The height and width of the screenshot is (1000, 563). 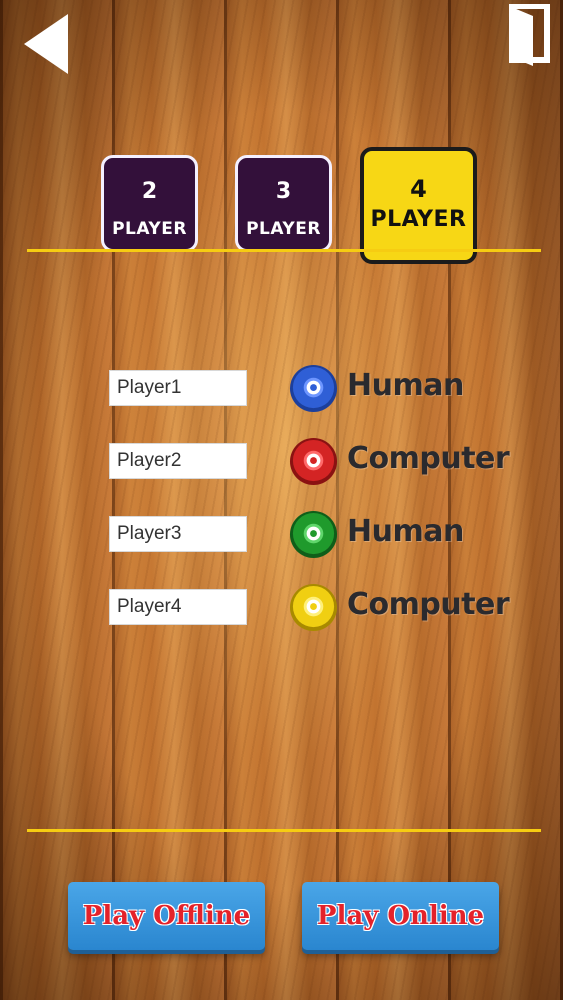 I want to click on four-player-number: 4, so click(x=418, y=189).